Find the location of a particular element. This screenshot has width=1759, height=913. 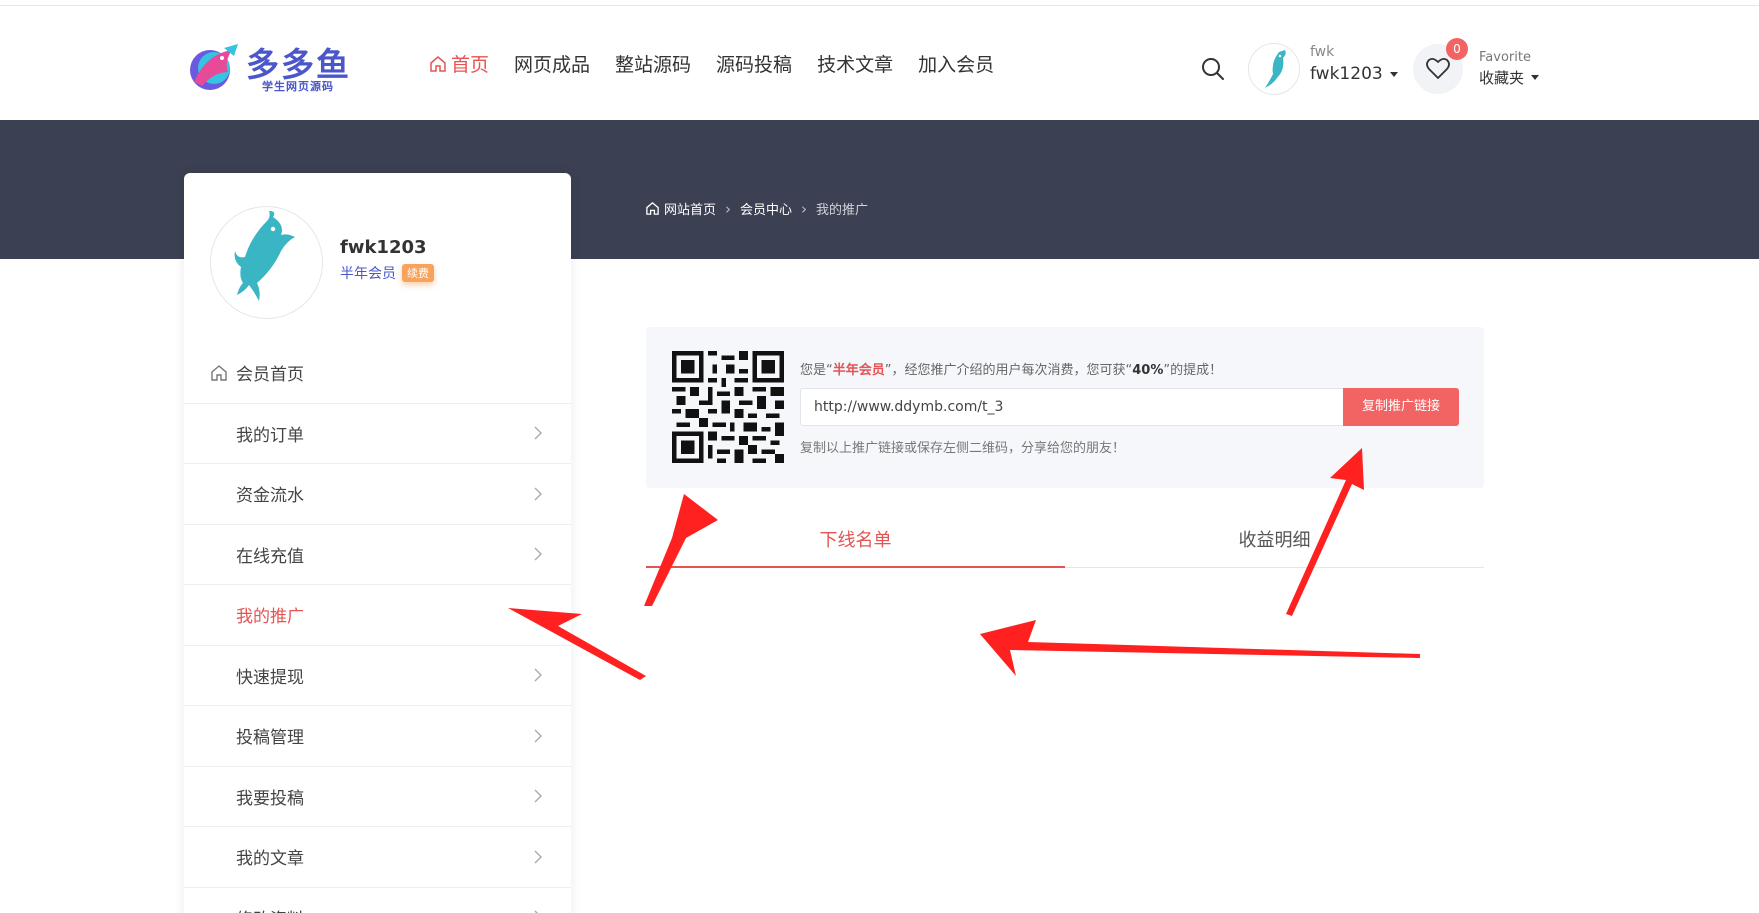

profile-avatar is located at coordinates (266, 262).